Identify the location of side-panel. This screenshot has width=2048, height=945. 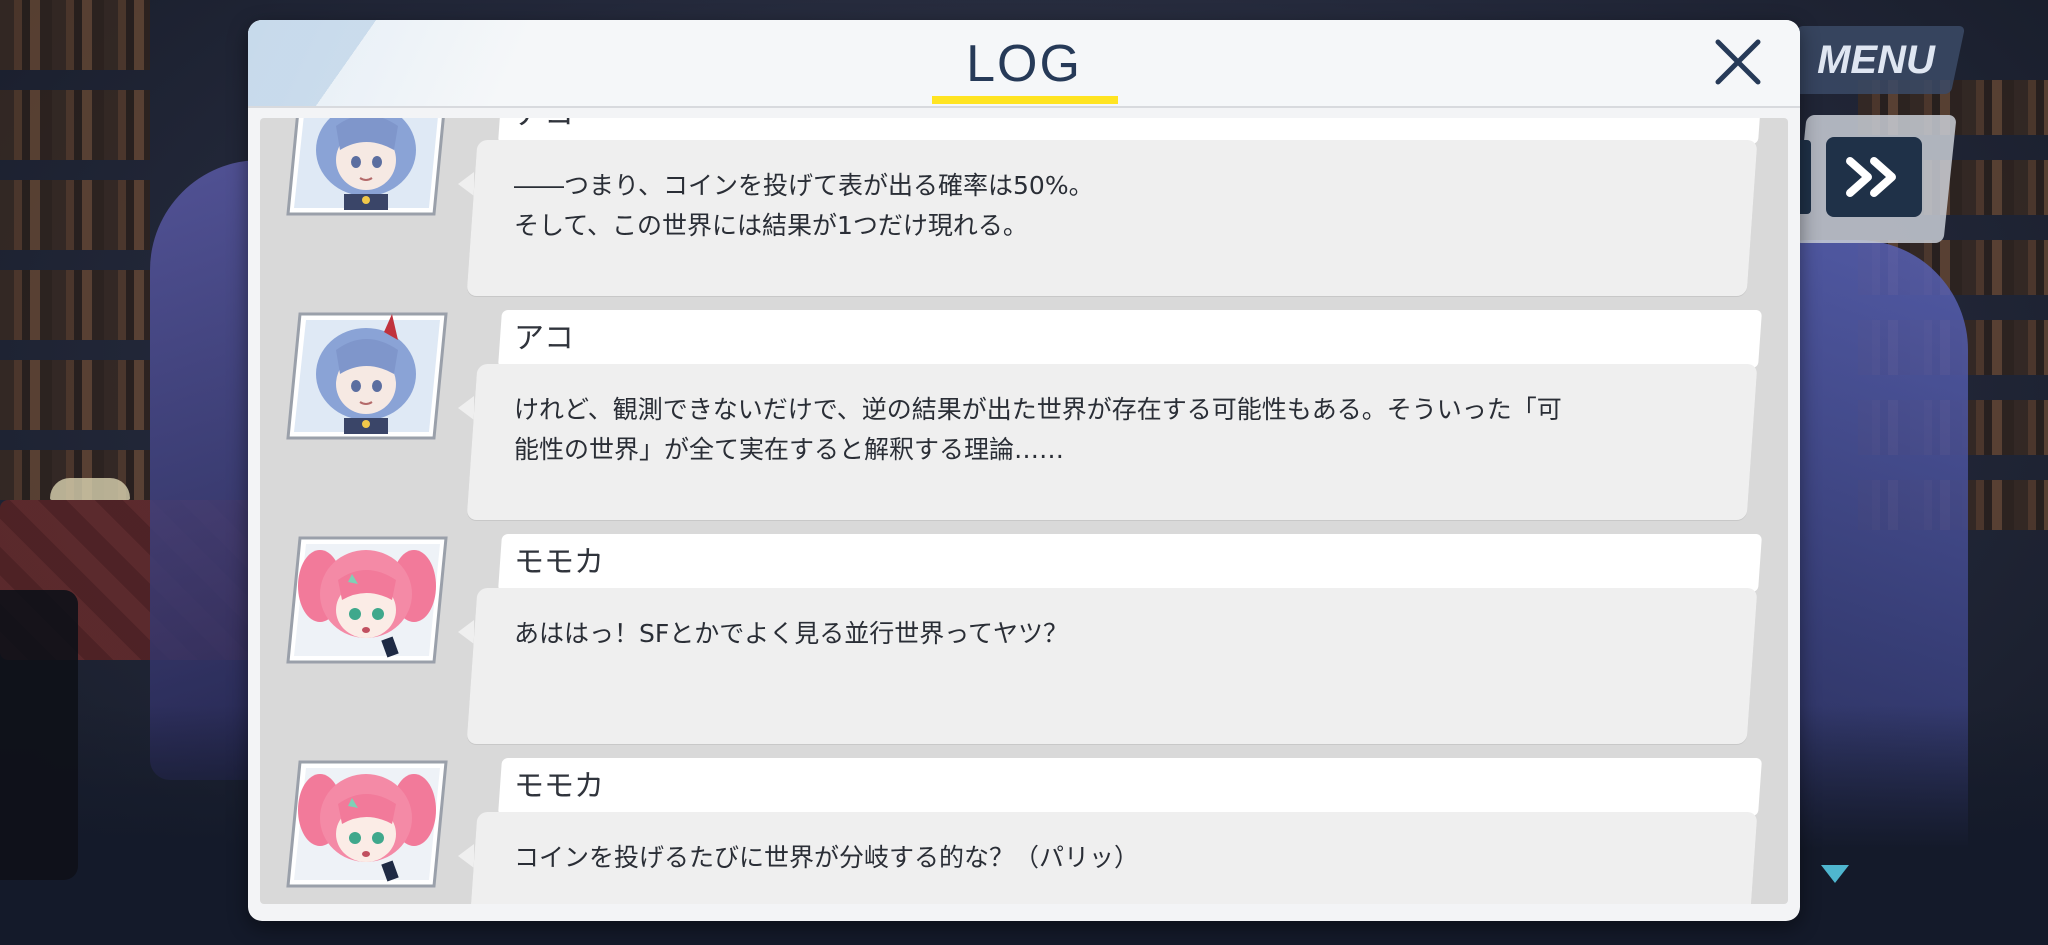
(39, 735).